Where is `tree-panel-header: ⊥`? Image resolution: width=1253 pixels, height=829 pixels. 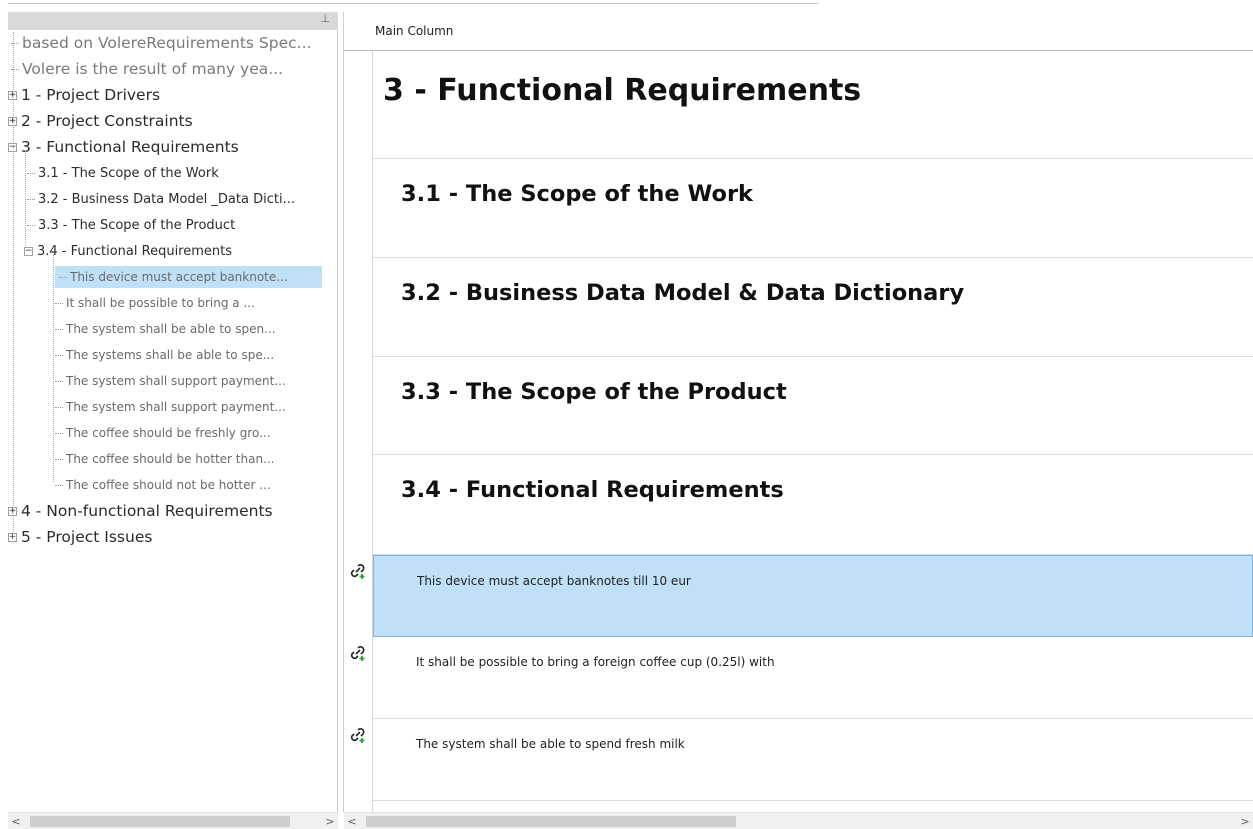 tree-panel-header: ⊥ is located at coordinates (173, 21).